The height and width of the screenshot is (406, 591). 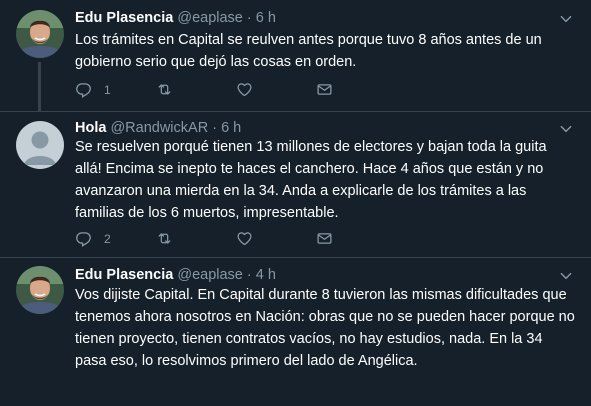 What do you see at coordinates (39, 87) in the screenshot?
I see `thread-connector-line` at bounding box center [39, 87].